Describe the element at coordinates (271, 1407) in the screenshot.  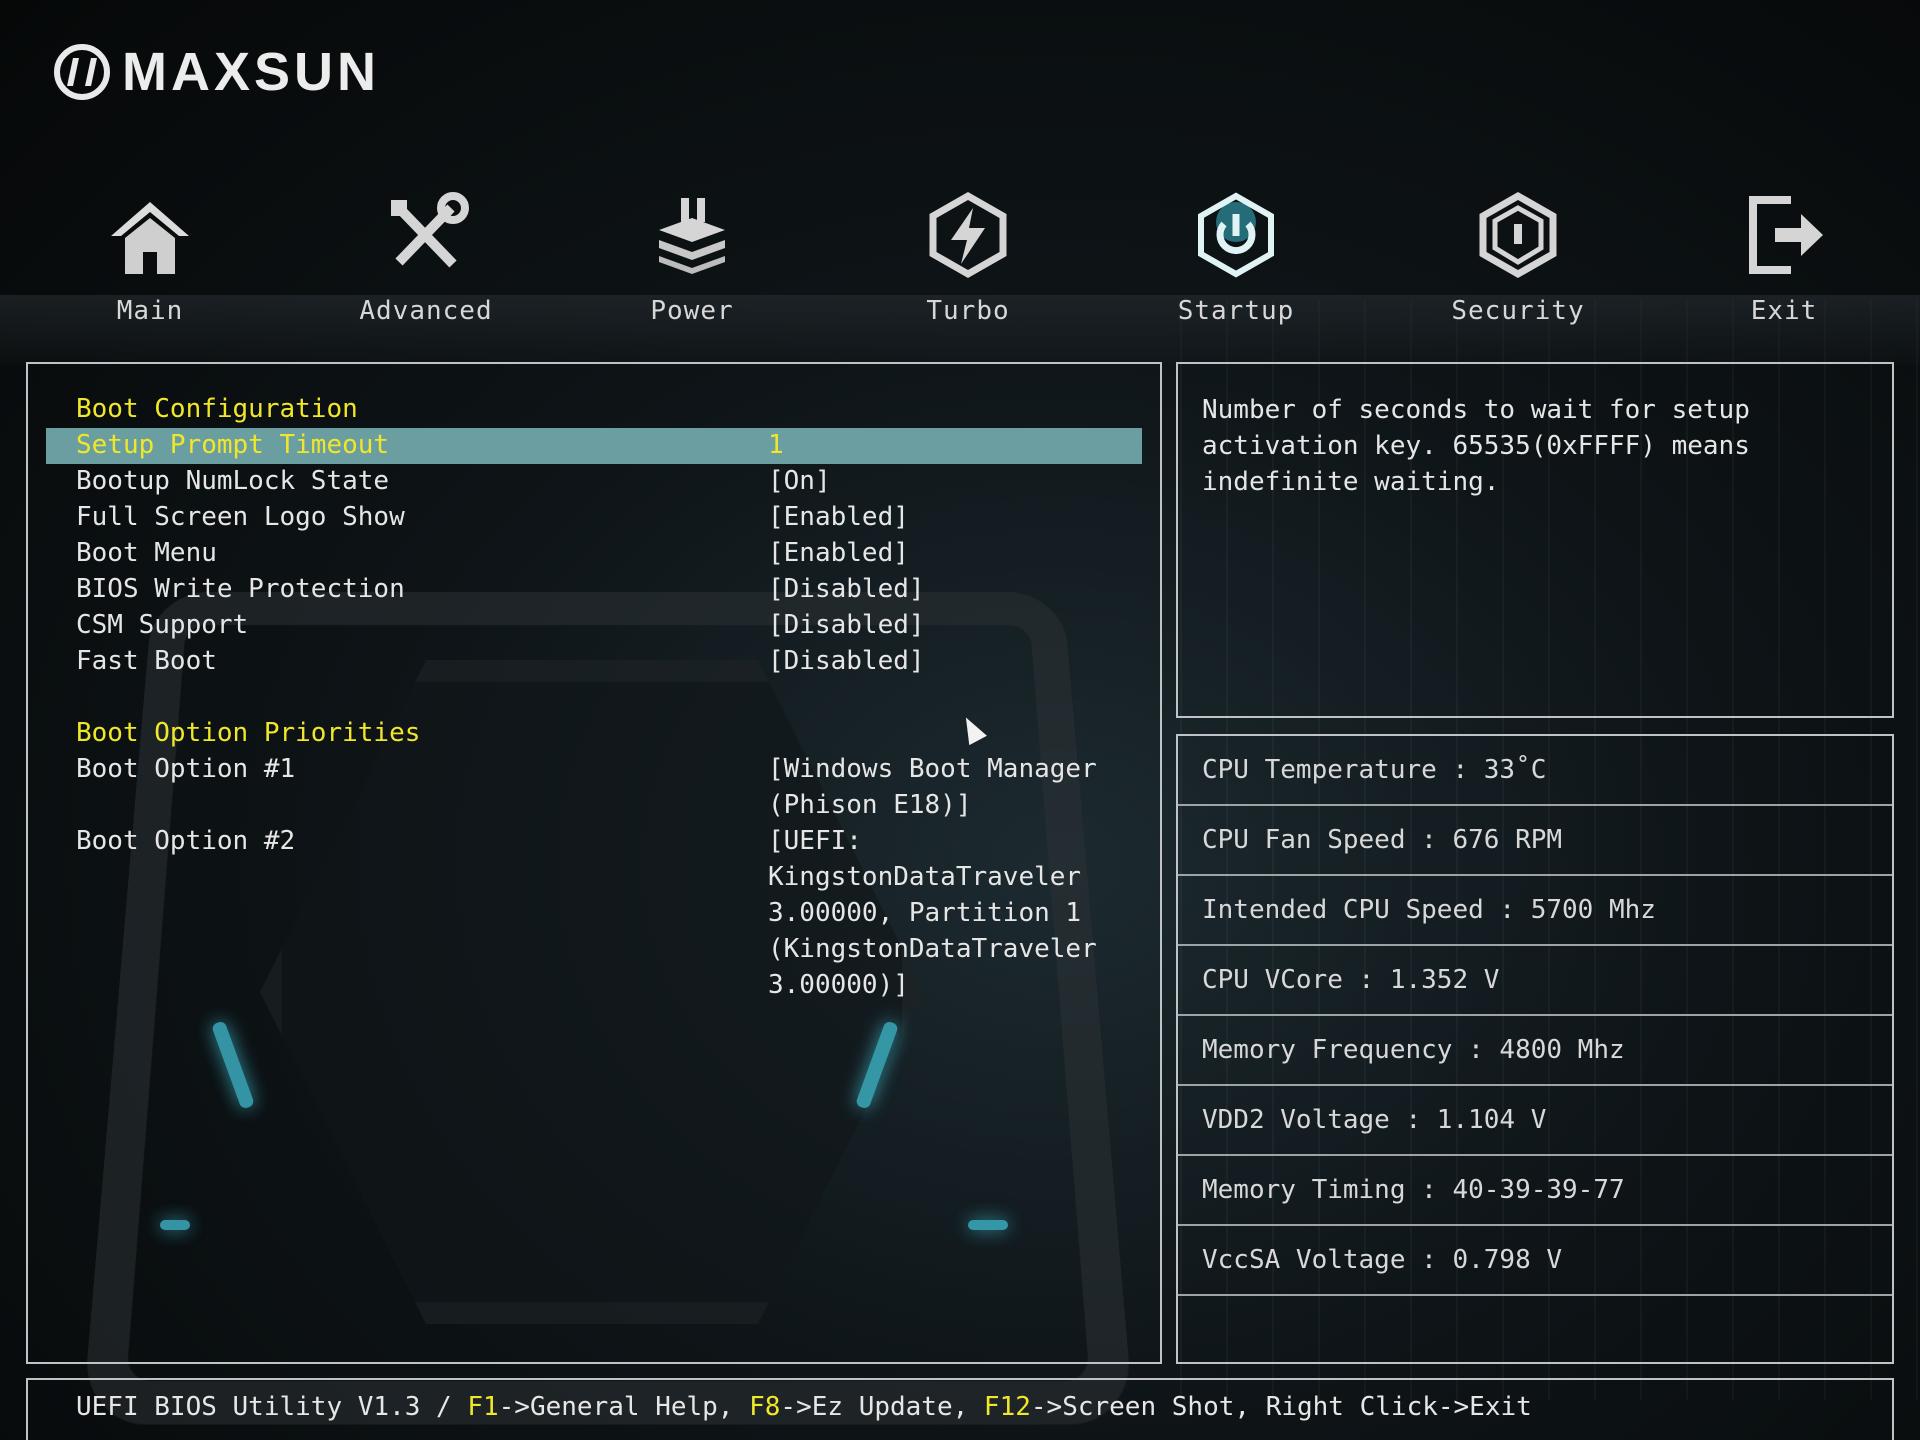
I see `footer-prefix: UEFI BIOS Utility V1.3 /` at that location.